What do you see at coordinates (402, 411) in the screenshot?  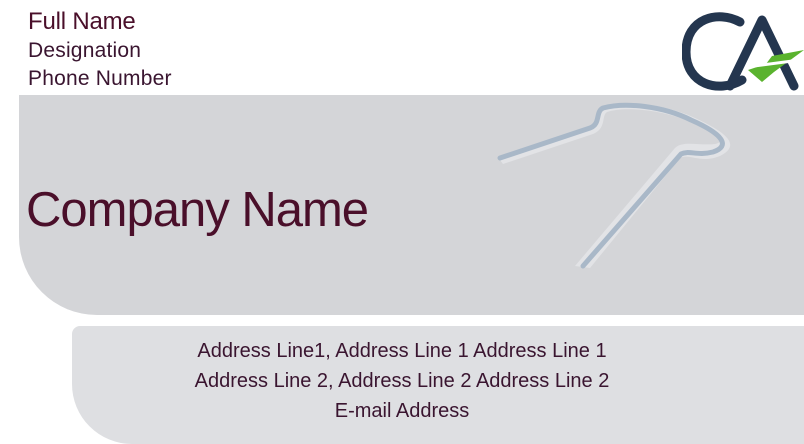 I see `email-address: E-mail Address` at bounding box center [402, 411].